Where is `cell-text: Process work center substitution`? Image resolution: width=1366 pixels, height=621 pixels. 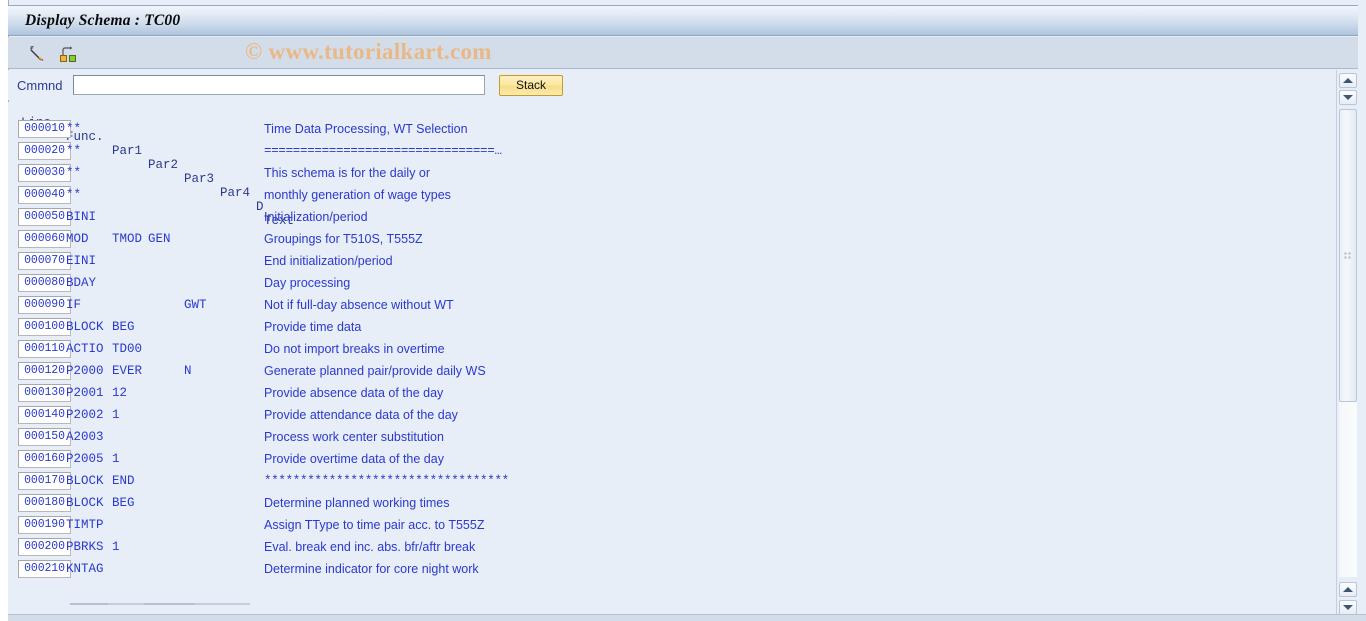 cell-text: Process work center substitution is located at coordinates (354, 437).